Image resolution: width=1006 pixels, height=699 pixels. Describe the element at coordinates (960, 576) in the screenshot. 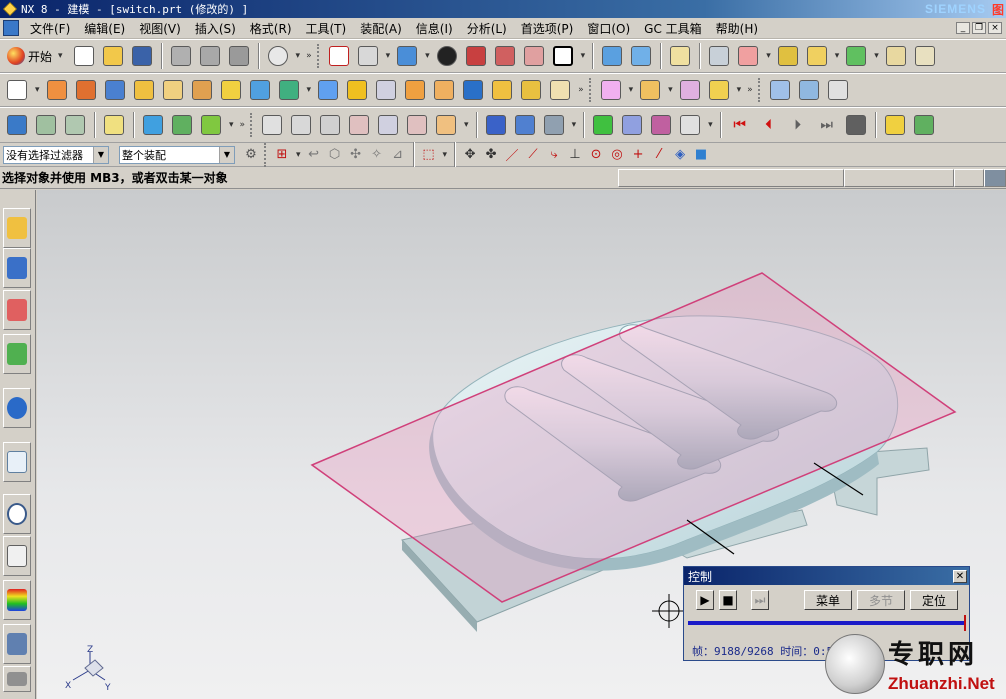

I see `close-icon: ✕` at that location.